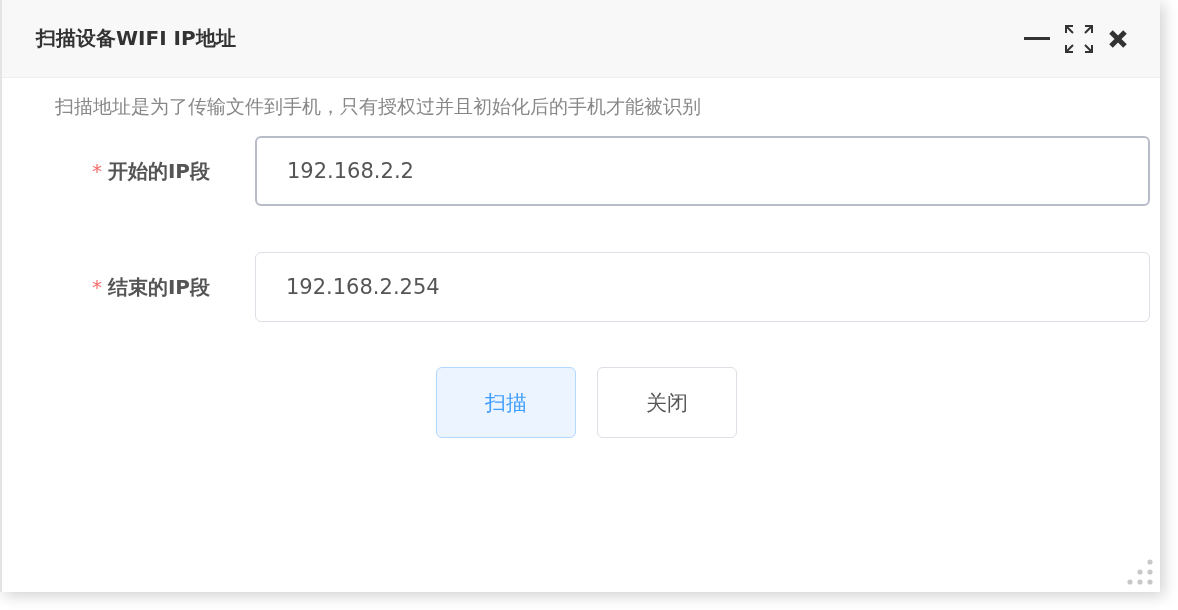  I want to click on field-label: 结束的IP段, so click(158, 287).